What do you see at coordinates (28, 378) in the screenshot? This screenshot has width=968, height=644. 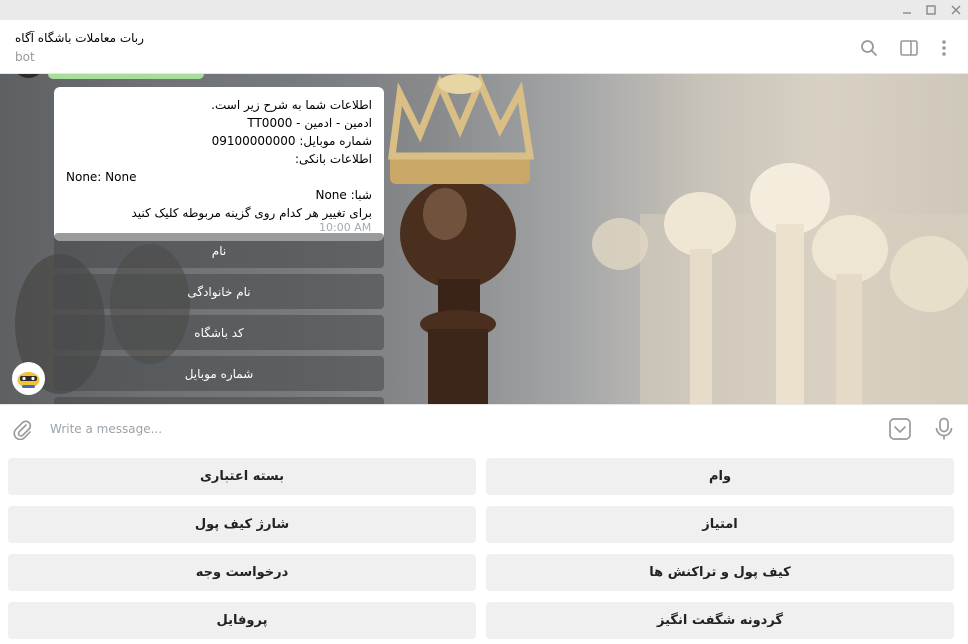 I see `bot-avatar` at bounding box center [28, 378].